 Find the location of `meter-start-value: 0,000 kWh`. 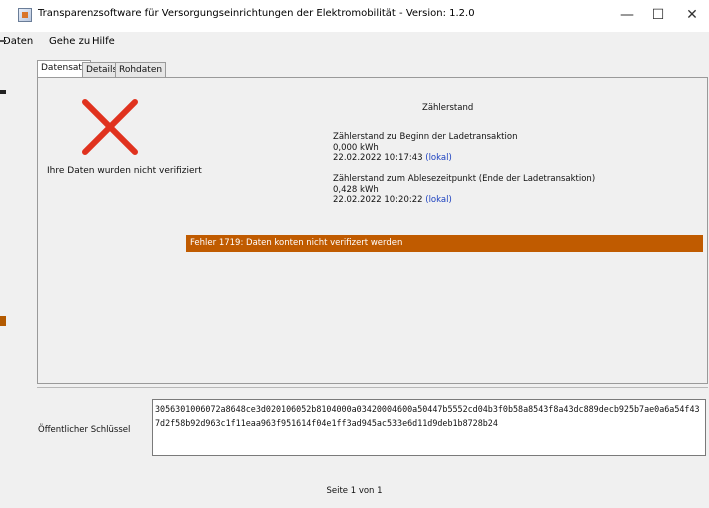

meter-start-value: 0,000 kWh is located at coordinates (356, 147).